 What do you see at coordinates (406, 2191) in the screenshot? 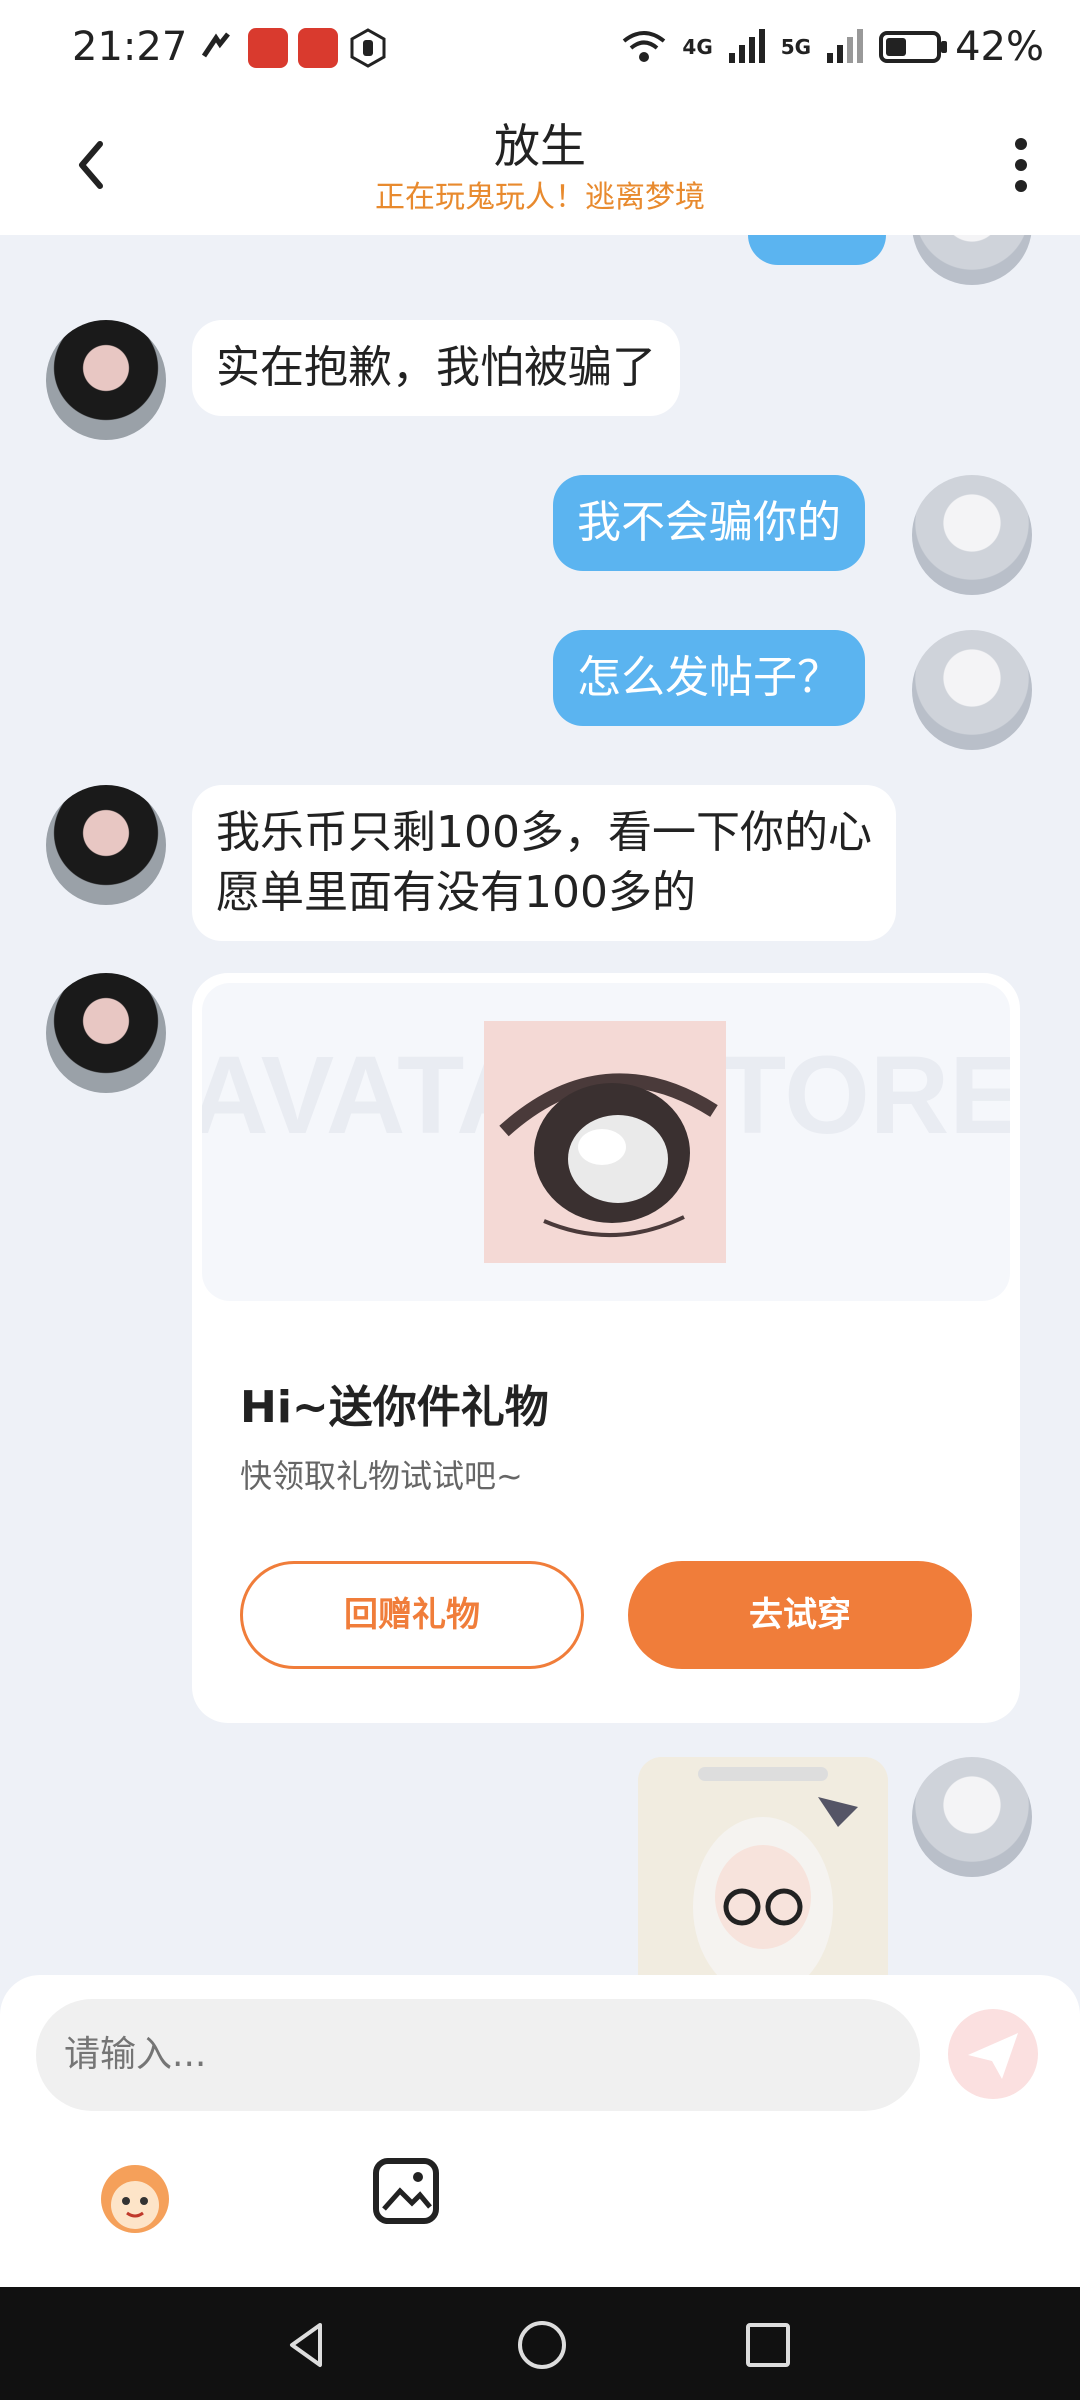
I see `image-picker-icon` at bounding box center [406, 2191].